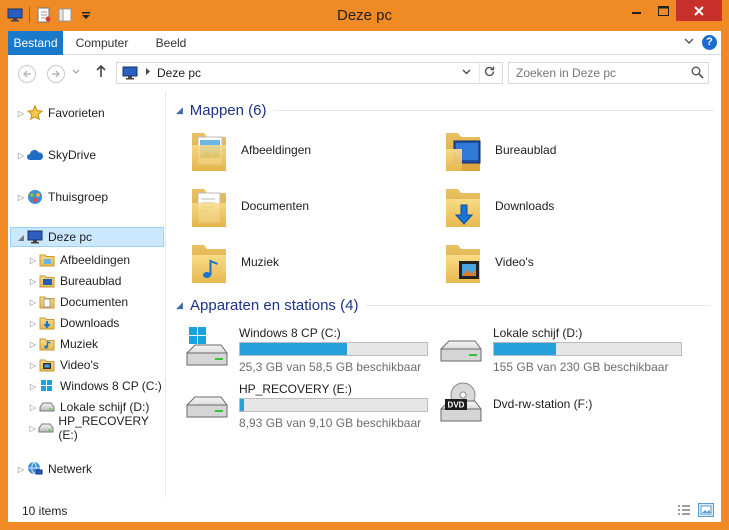 This screenshot has height=530, width=729. I want to click on close-button, so click(699, 10).